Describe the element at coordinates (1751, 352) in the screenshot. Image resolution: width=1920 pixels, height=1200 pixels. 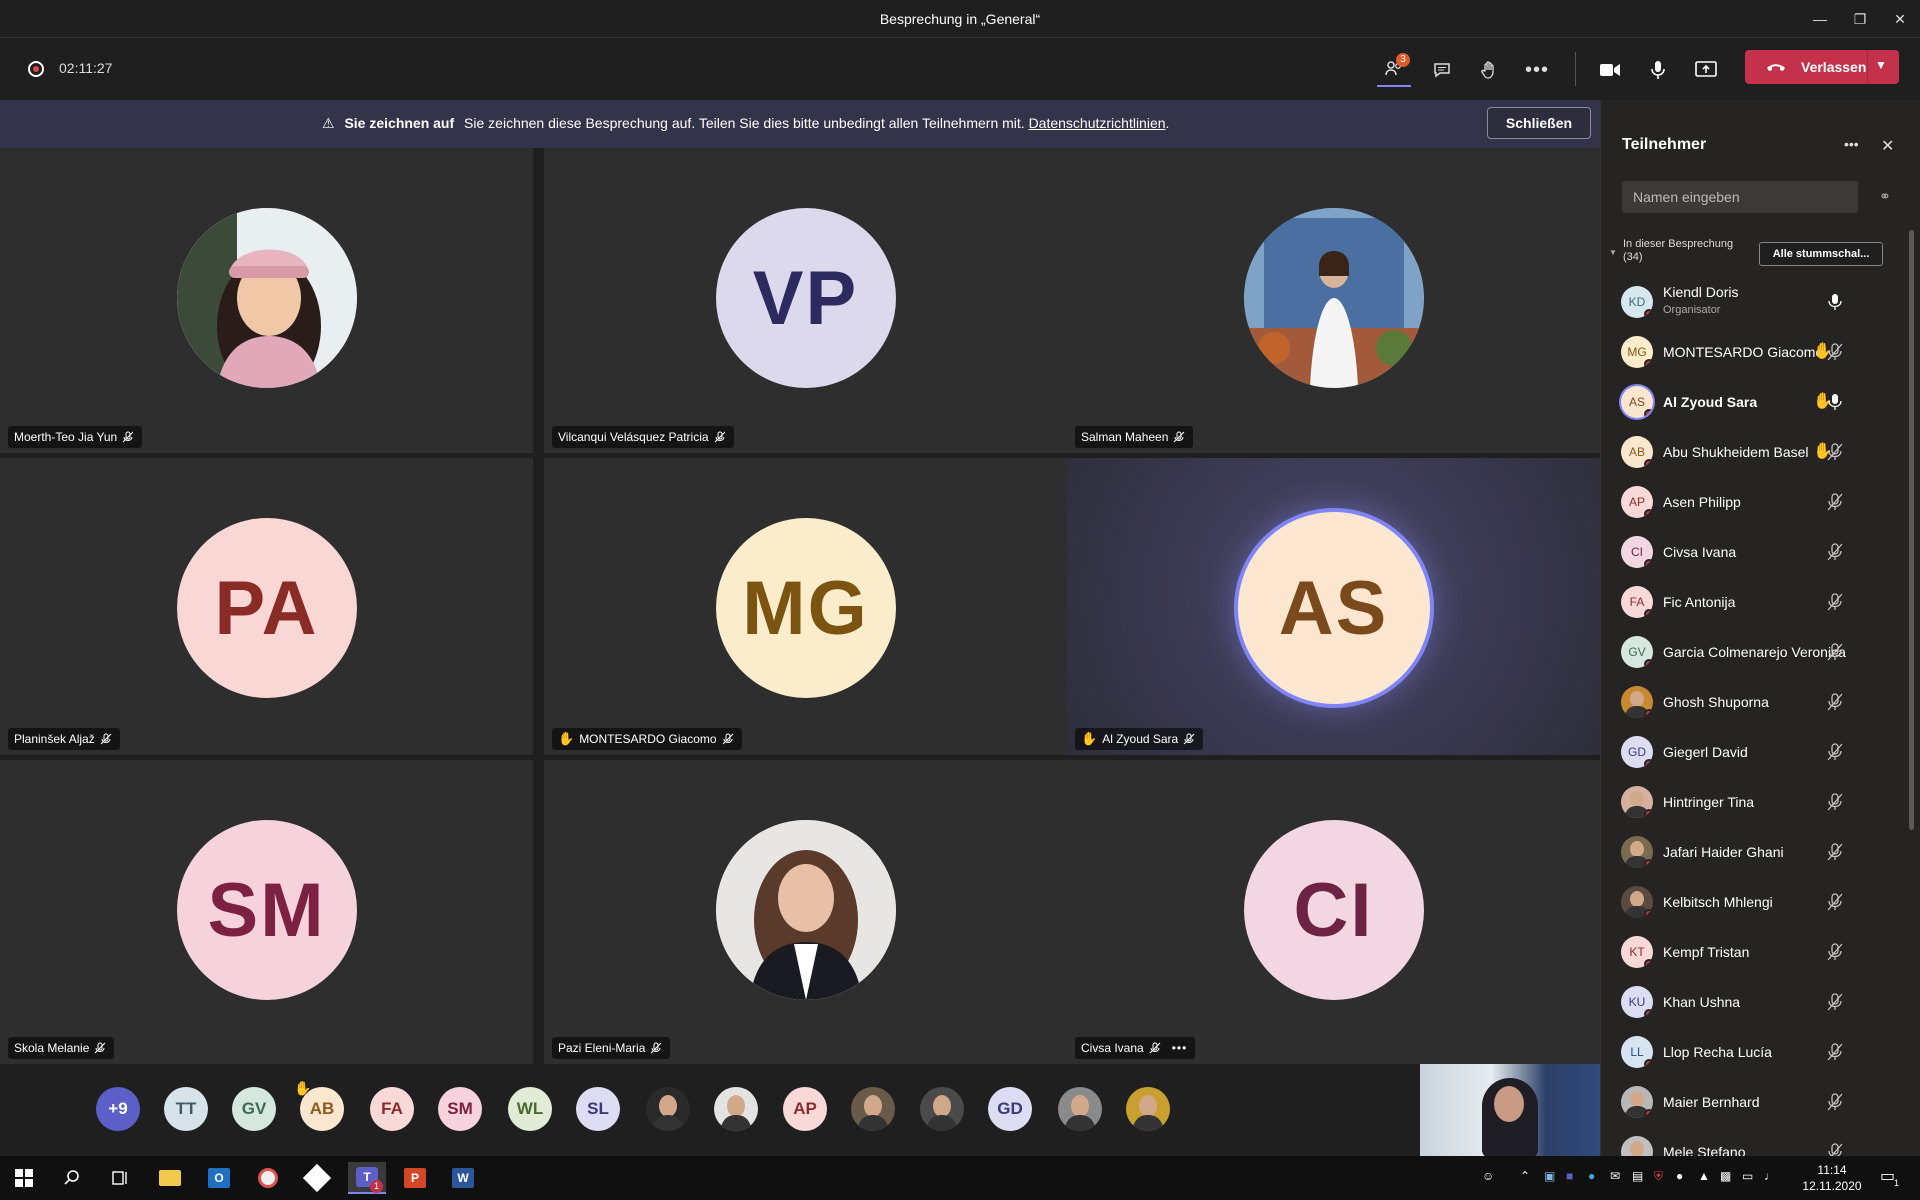
I see `participant-row: MG MONTESARDO Giacomo ✋` at that location.